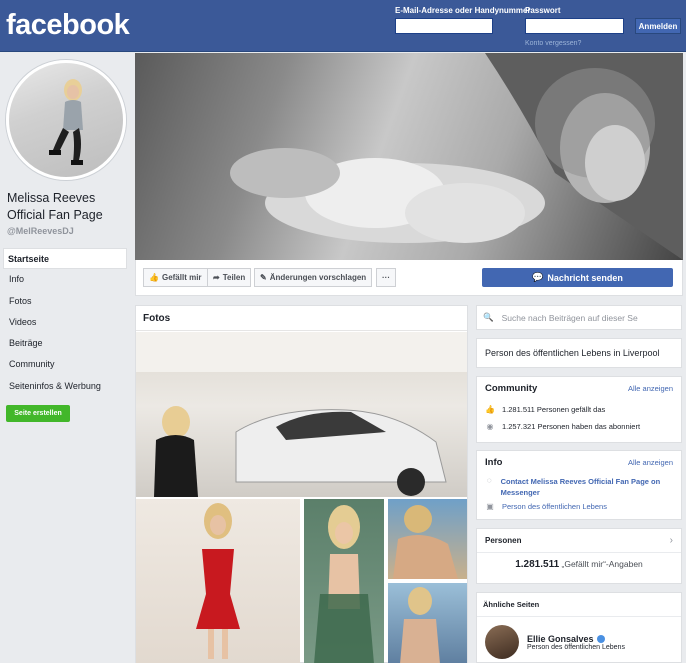  Describe the element at coordinates (502, 642) in the screenshot. I see `similar-page-avatar` at that location.